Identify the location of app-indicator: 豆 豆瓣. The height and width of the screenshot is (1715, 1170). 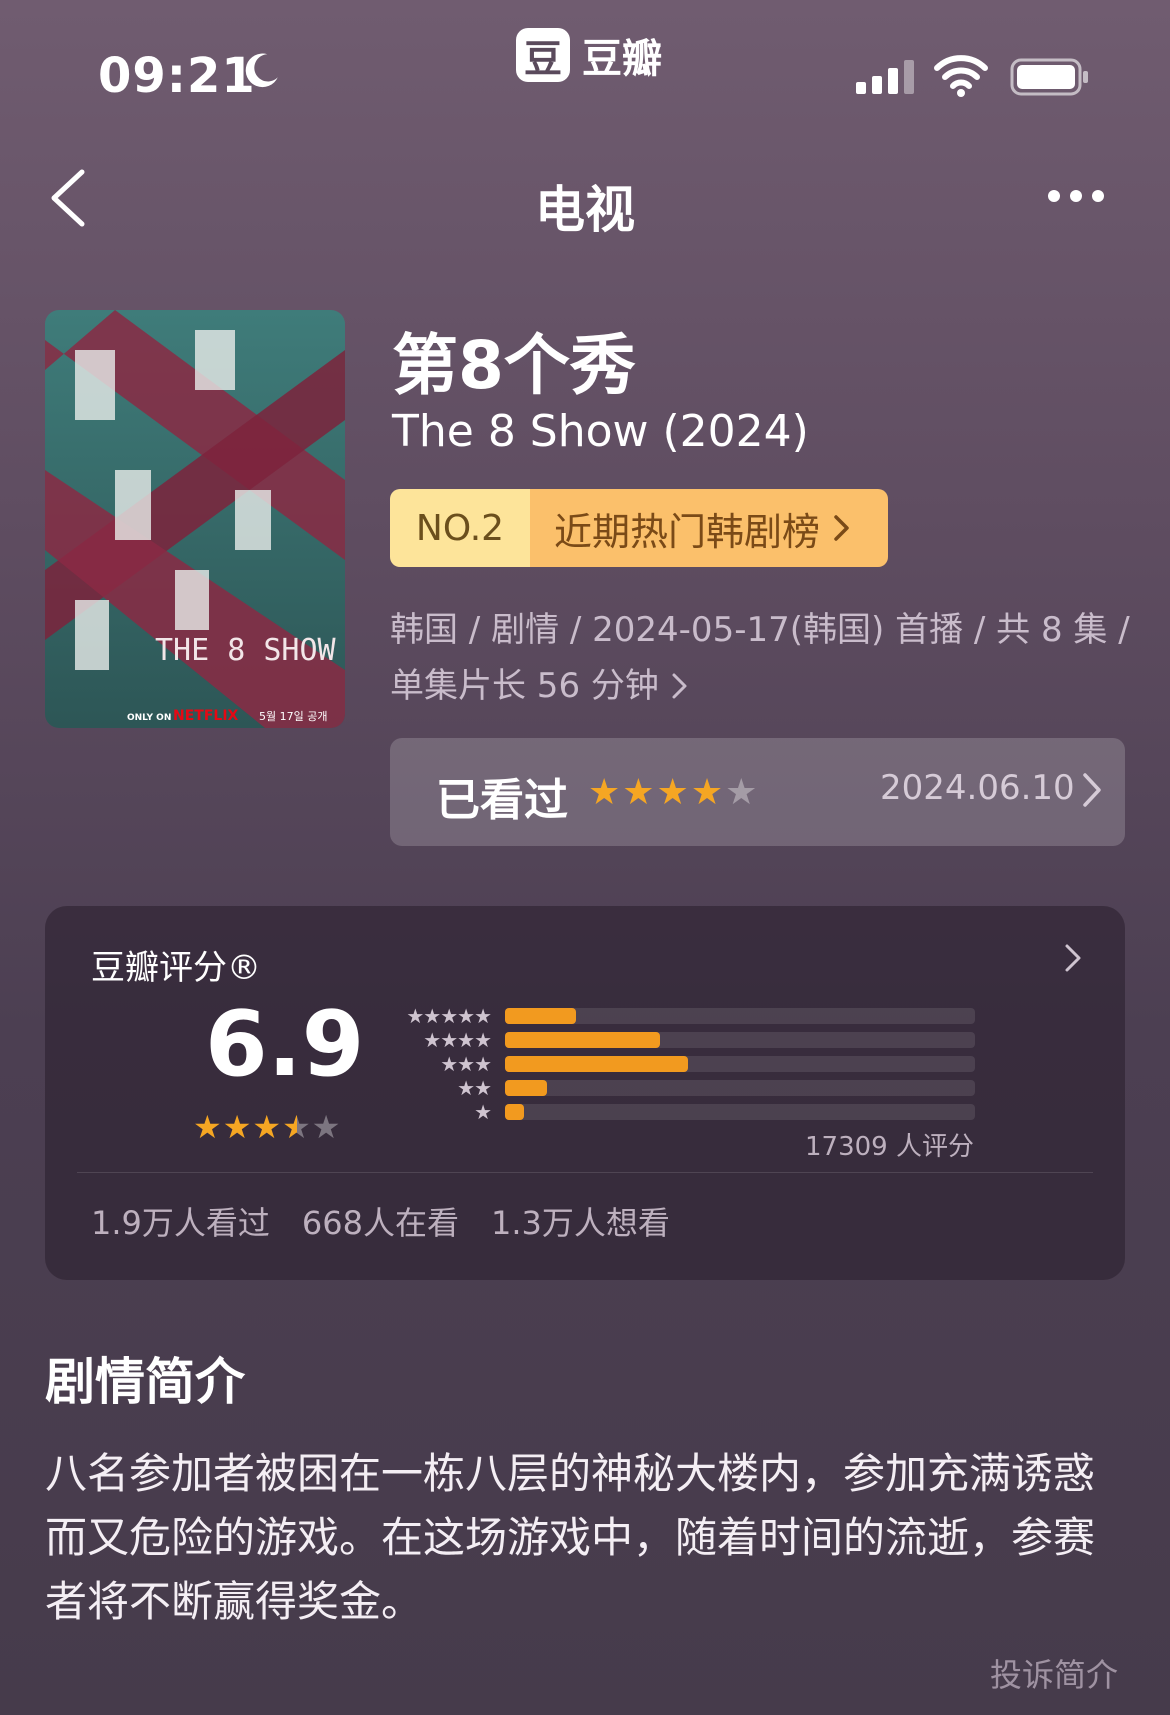
(589, 55).